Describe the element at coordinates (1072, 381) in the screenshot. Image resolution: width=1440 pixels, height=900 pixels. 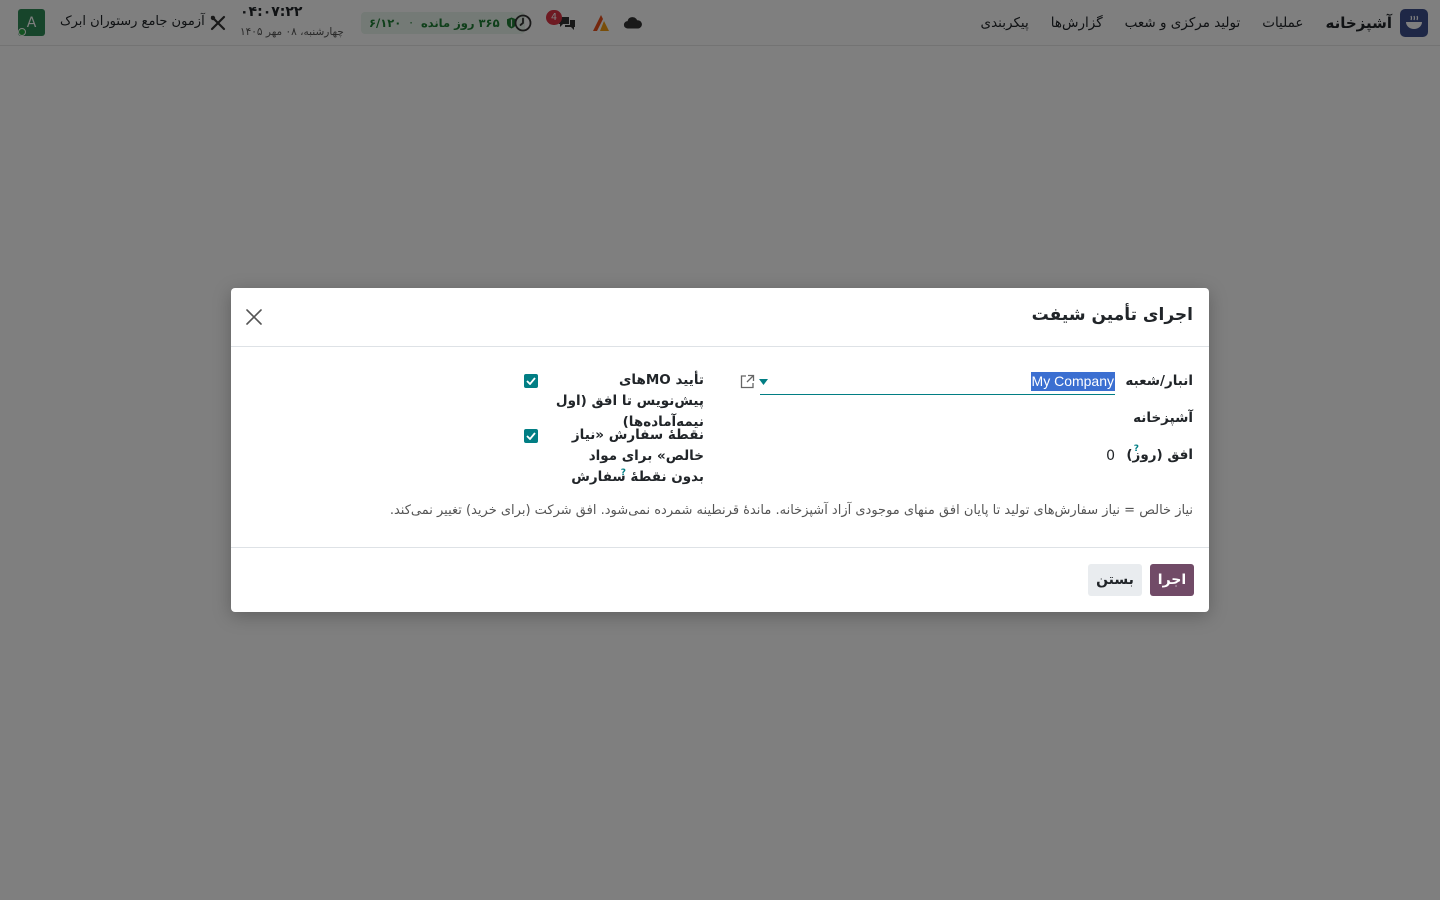
I see `warehouse-input-value: My Company` at that location.